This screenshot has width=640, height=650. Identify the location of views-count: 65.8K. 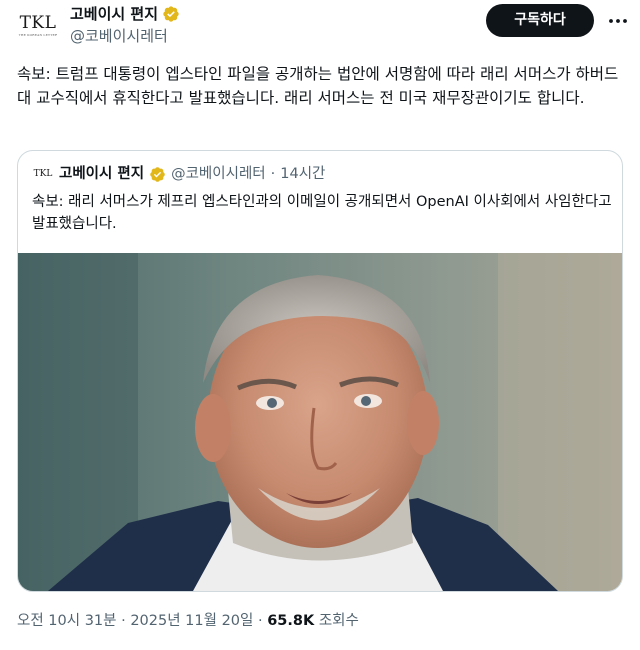
(291, 621).